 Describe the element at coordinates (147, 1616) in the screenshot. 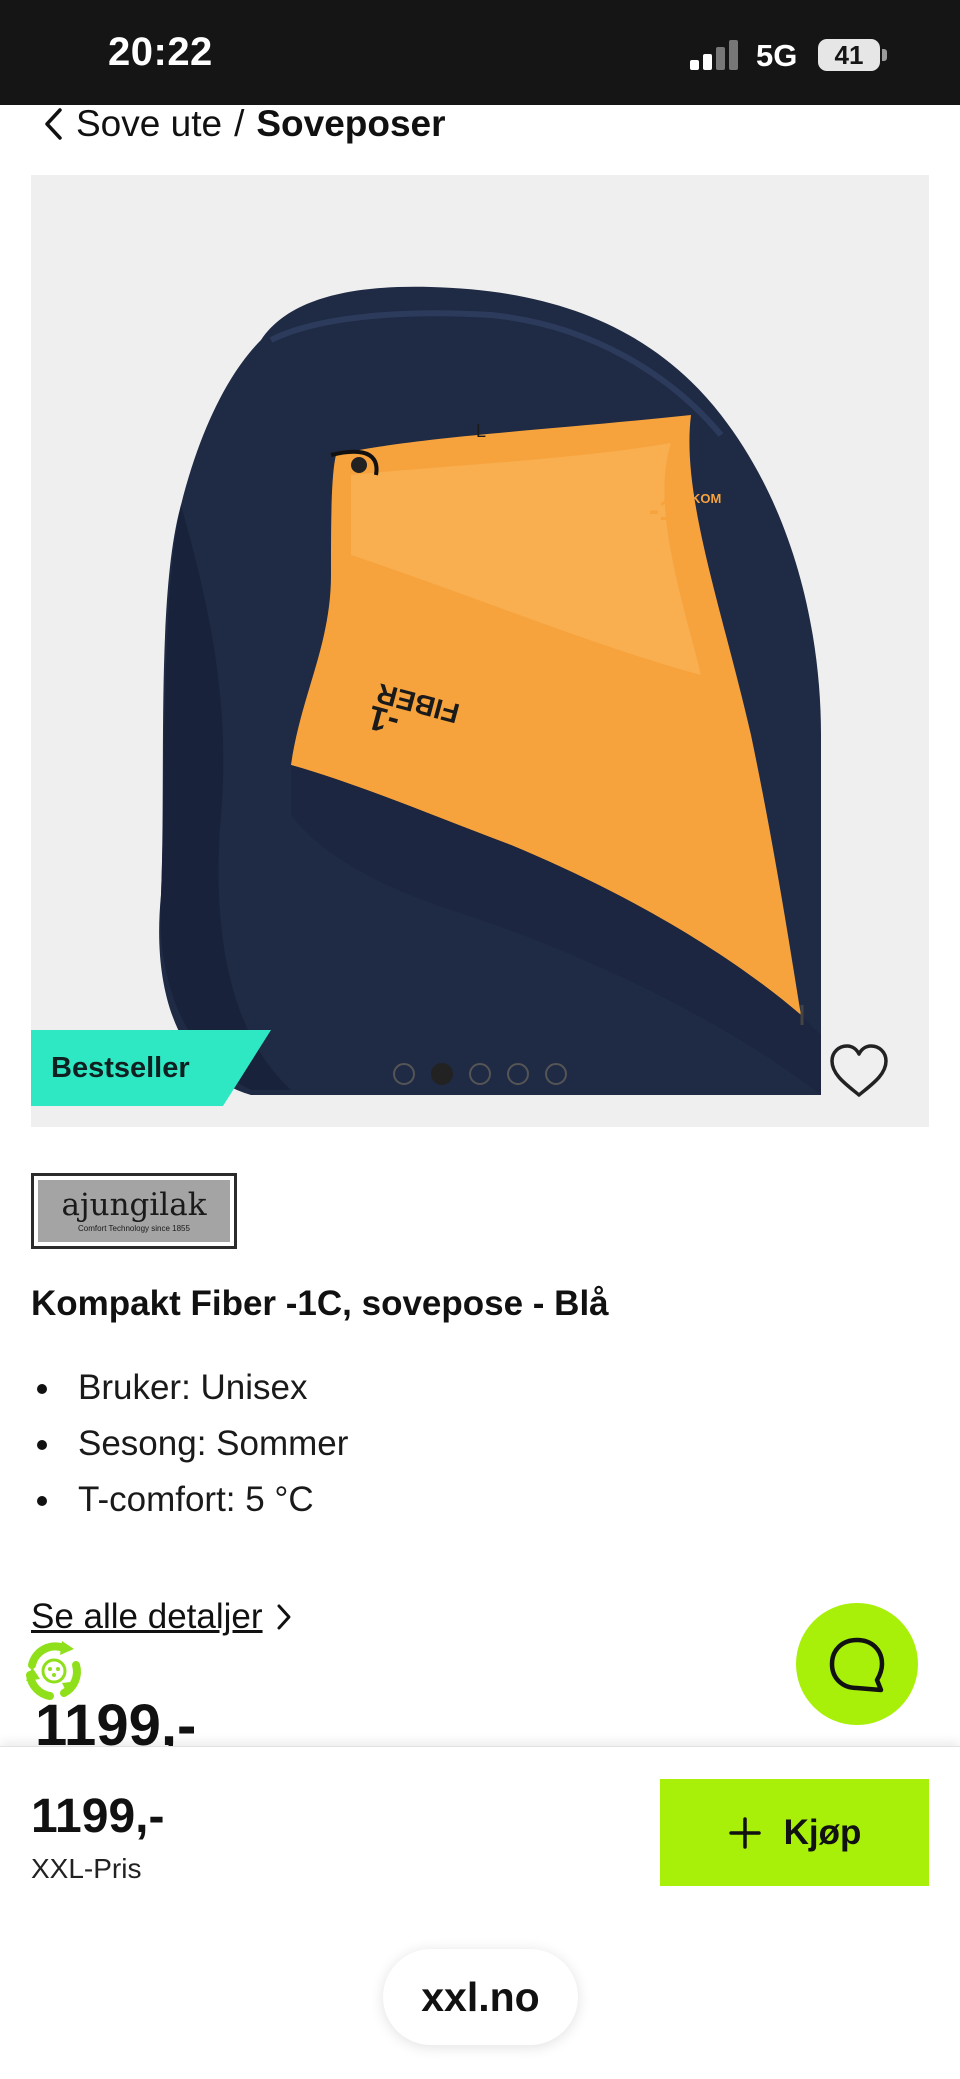

I see `details-link-label: Se alle detaljer` at that location.